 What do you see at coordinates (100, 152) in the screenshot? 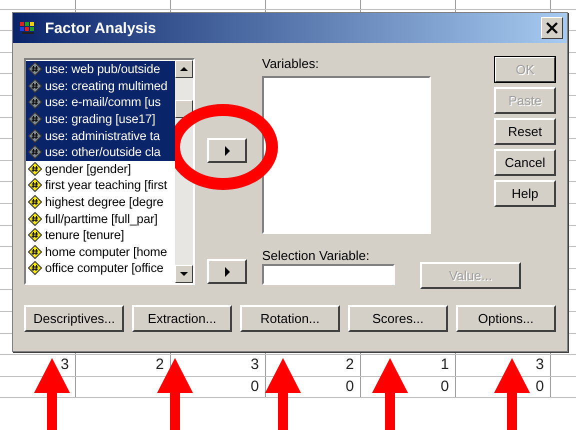
I see `variable-item: use: other/outside cla` at bounding box center [100, 152].